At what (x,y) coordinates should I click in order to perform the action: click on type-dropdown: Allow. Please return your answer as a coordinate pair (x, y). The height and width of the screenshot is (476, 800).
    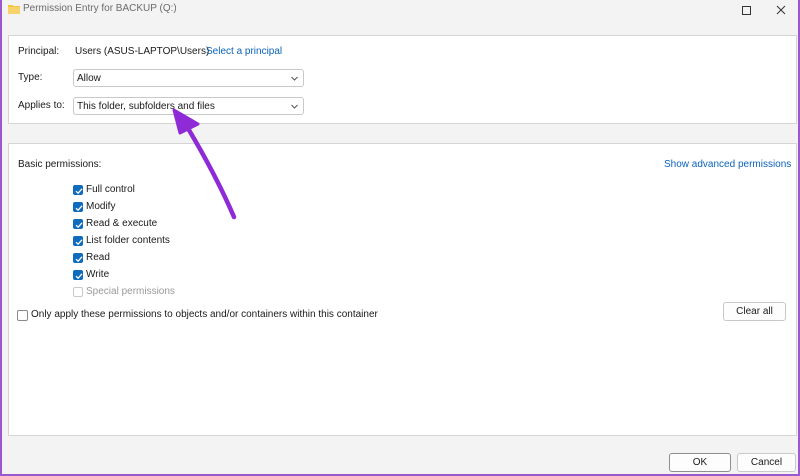
    Looking at the image, I should click on (188, 78).